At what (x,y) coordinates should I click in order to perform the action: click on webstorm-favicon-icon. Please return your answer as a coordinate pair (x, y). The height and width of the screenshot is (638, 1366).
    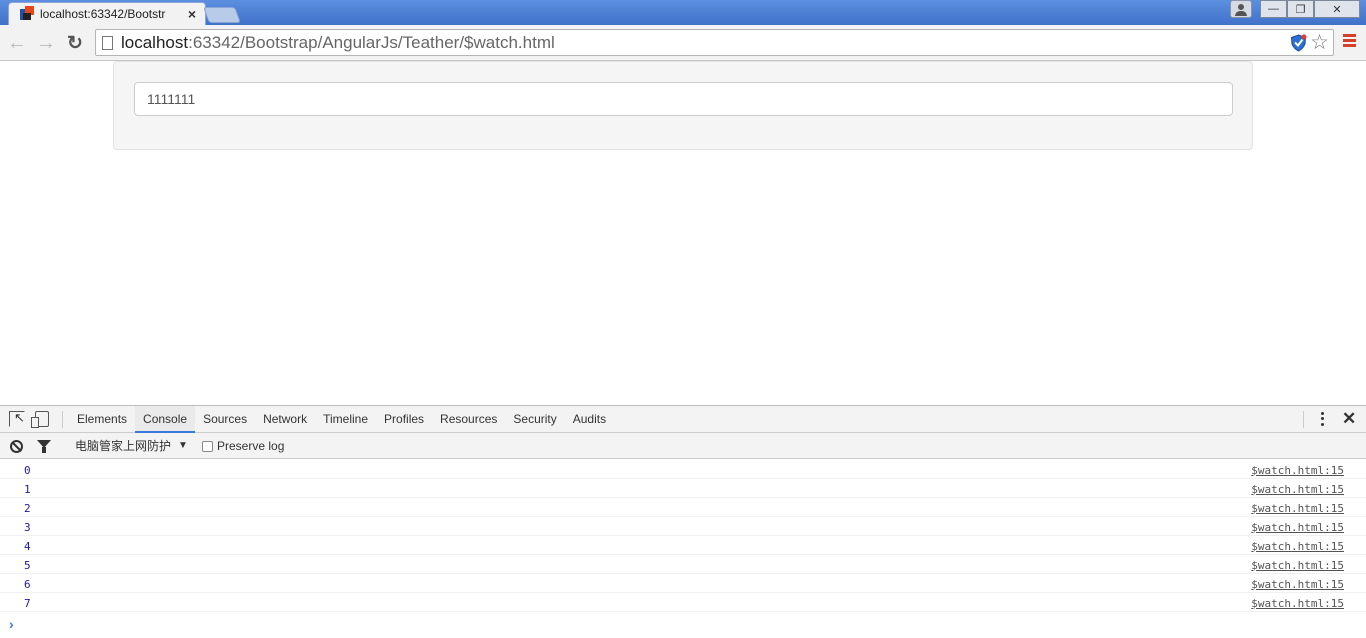
    Looking at the image, I should click on (27, 14).